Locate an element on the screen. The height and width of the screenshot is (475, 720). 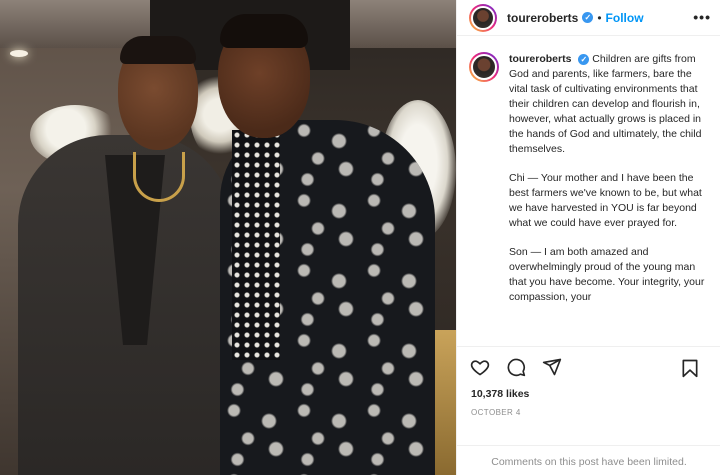
heart-icon is located at coordinates (480, 367).